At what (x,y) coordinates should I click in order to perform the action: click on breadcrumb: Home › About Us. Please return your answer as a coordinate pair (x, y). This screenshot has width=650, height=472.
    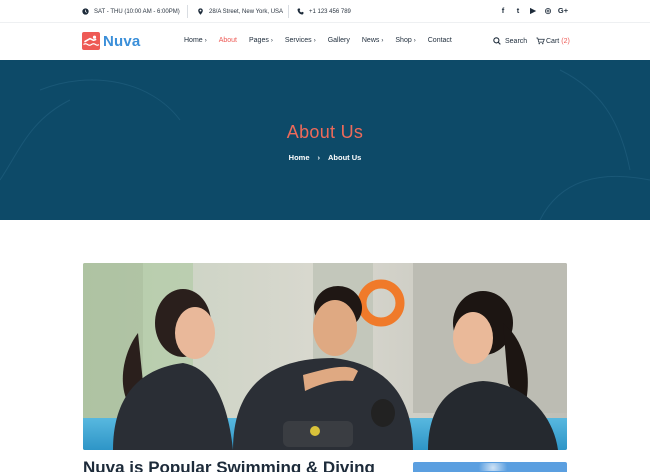
    Looking at the image, I should click on (325, 157).